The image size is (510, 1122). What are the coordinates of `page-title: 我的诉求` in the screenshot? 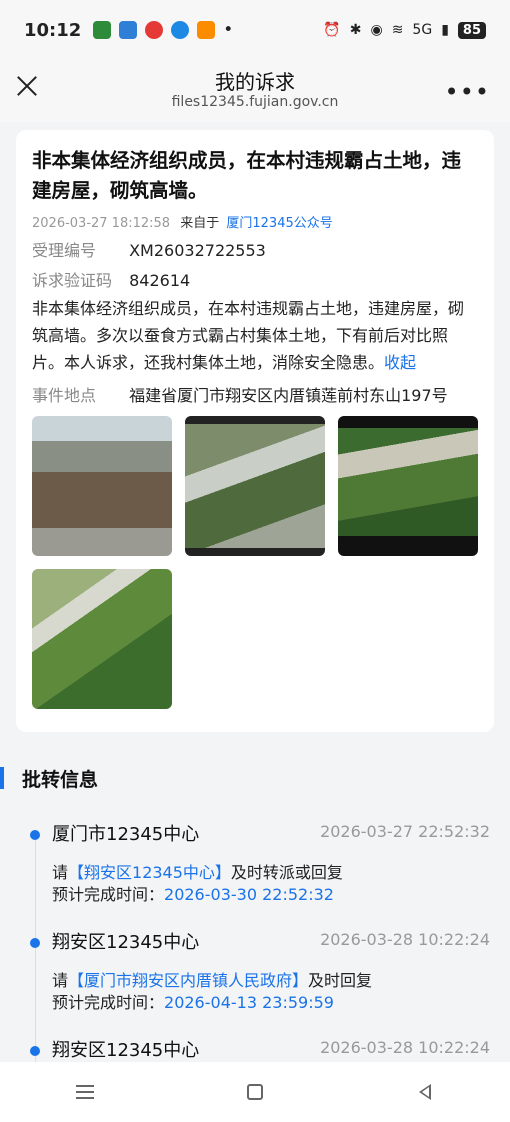 It's located at (255, 82).